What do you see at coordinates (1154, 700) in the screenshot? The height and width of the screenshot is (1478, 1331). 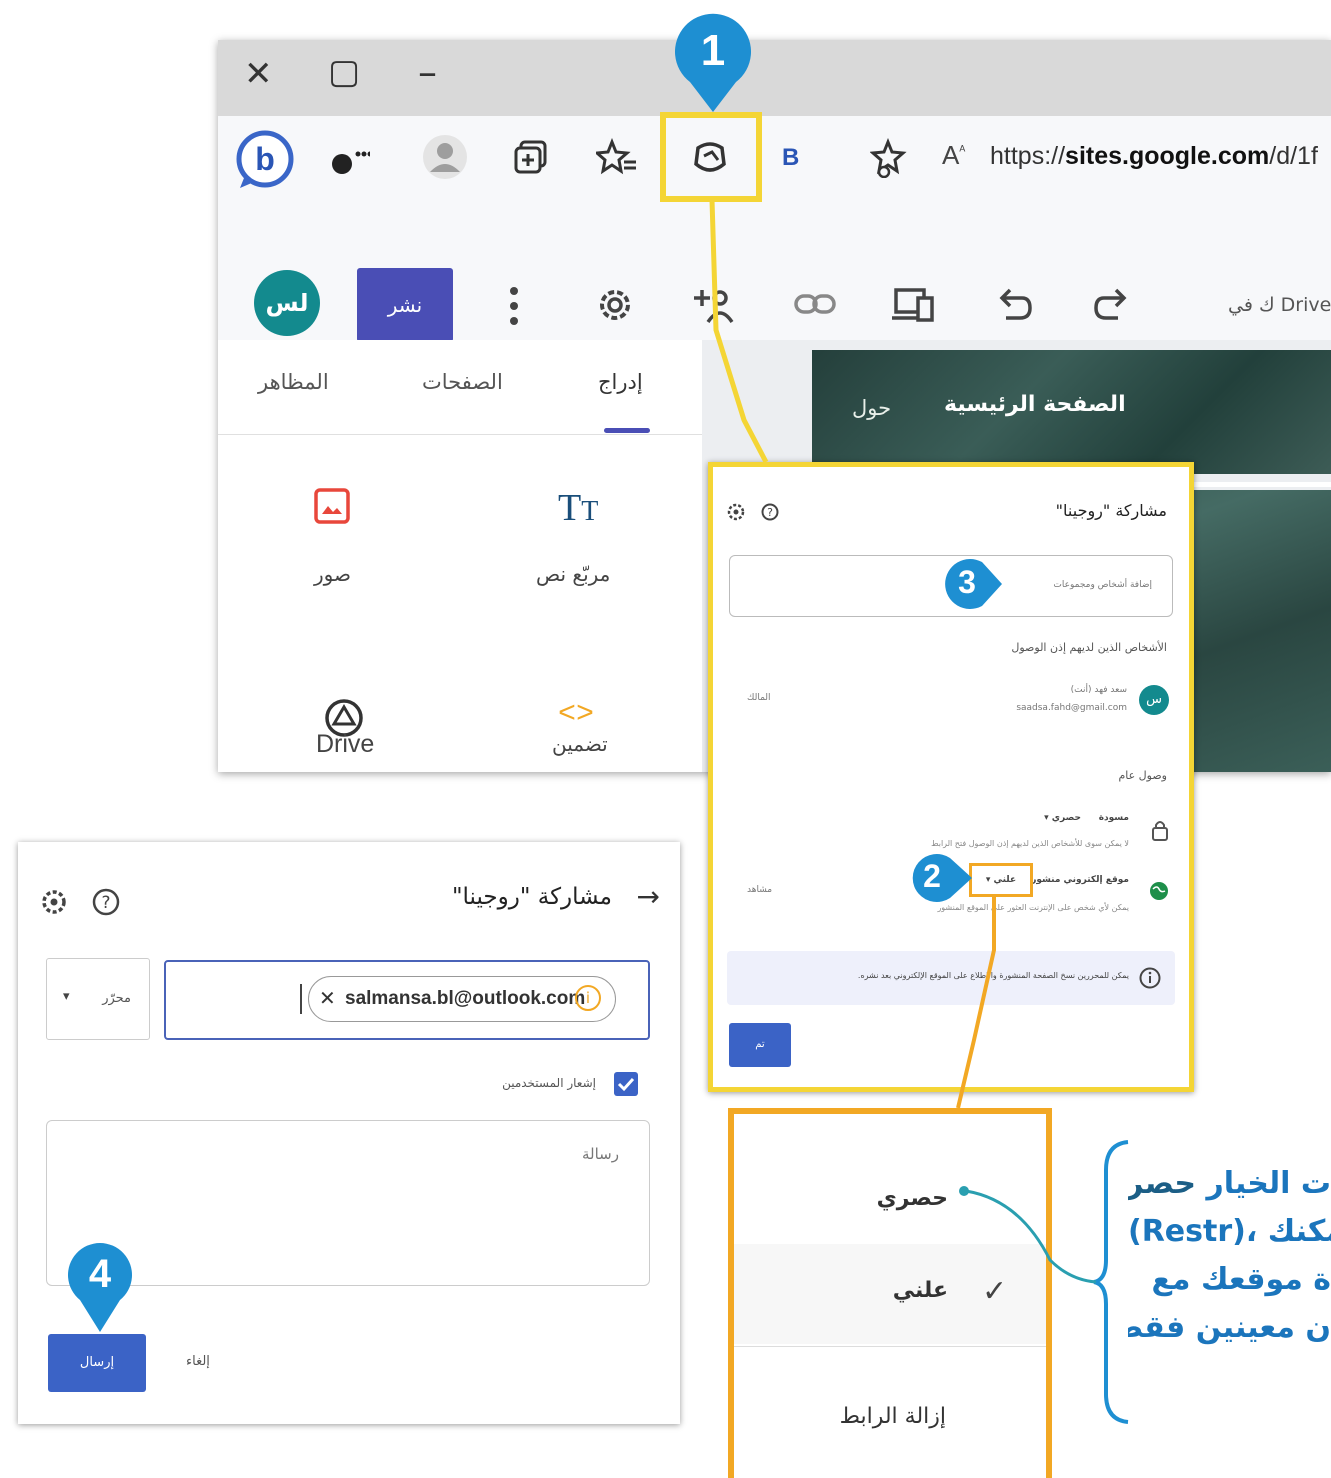 I see `person-avatar: س` at bounding box center [1154, 700].